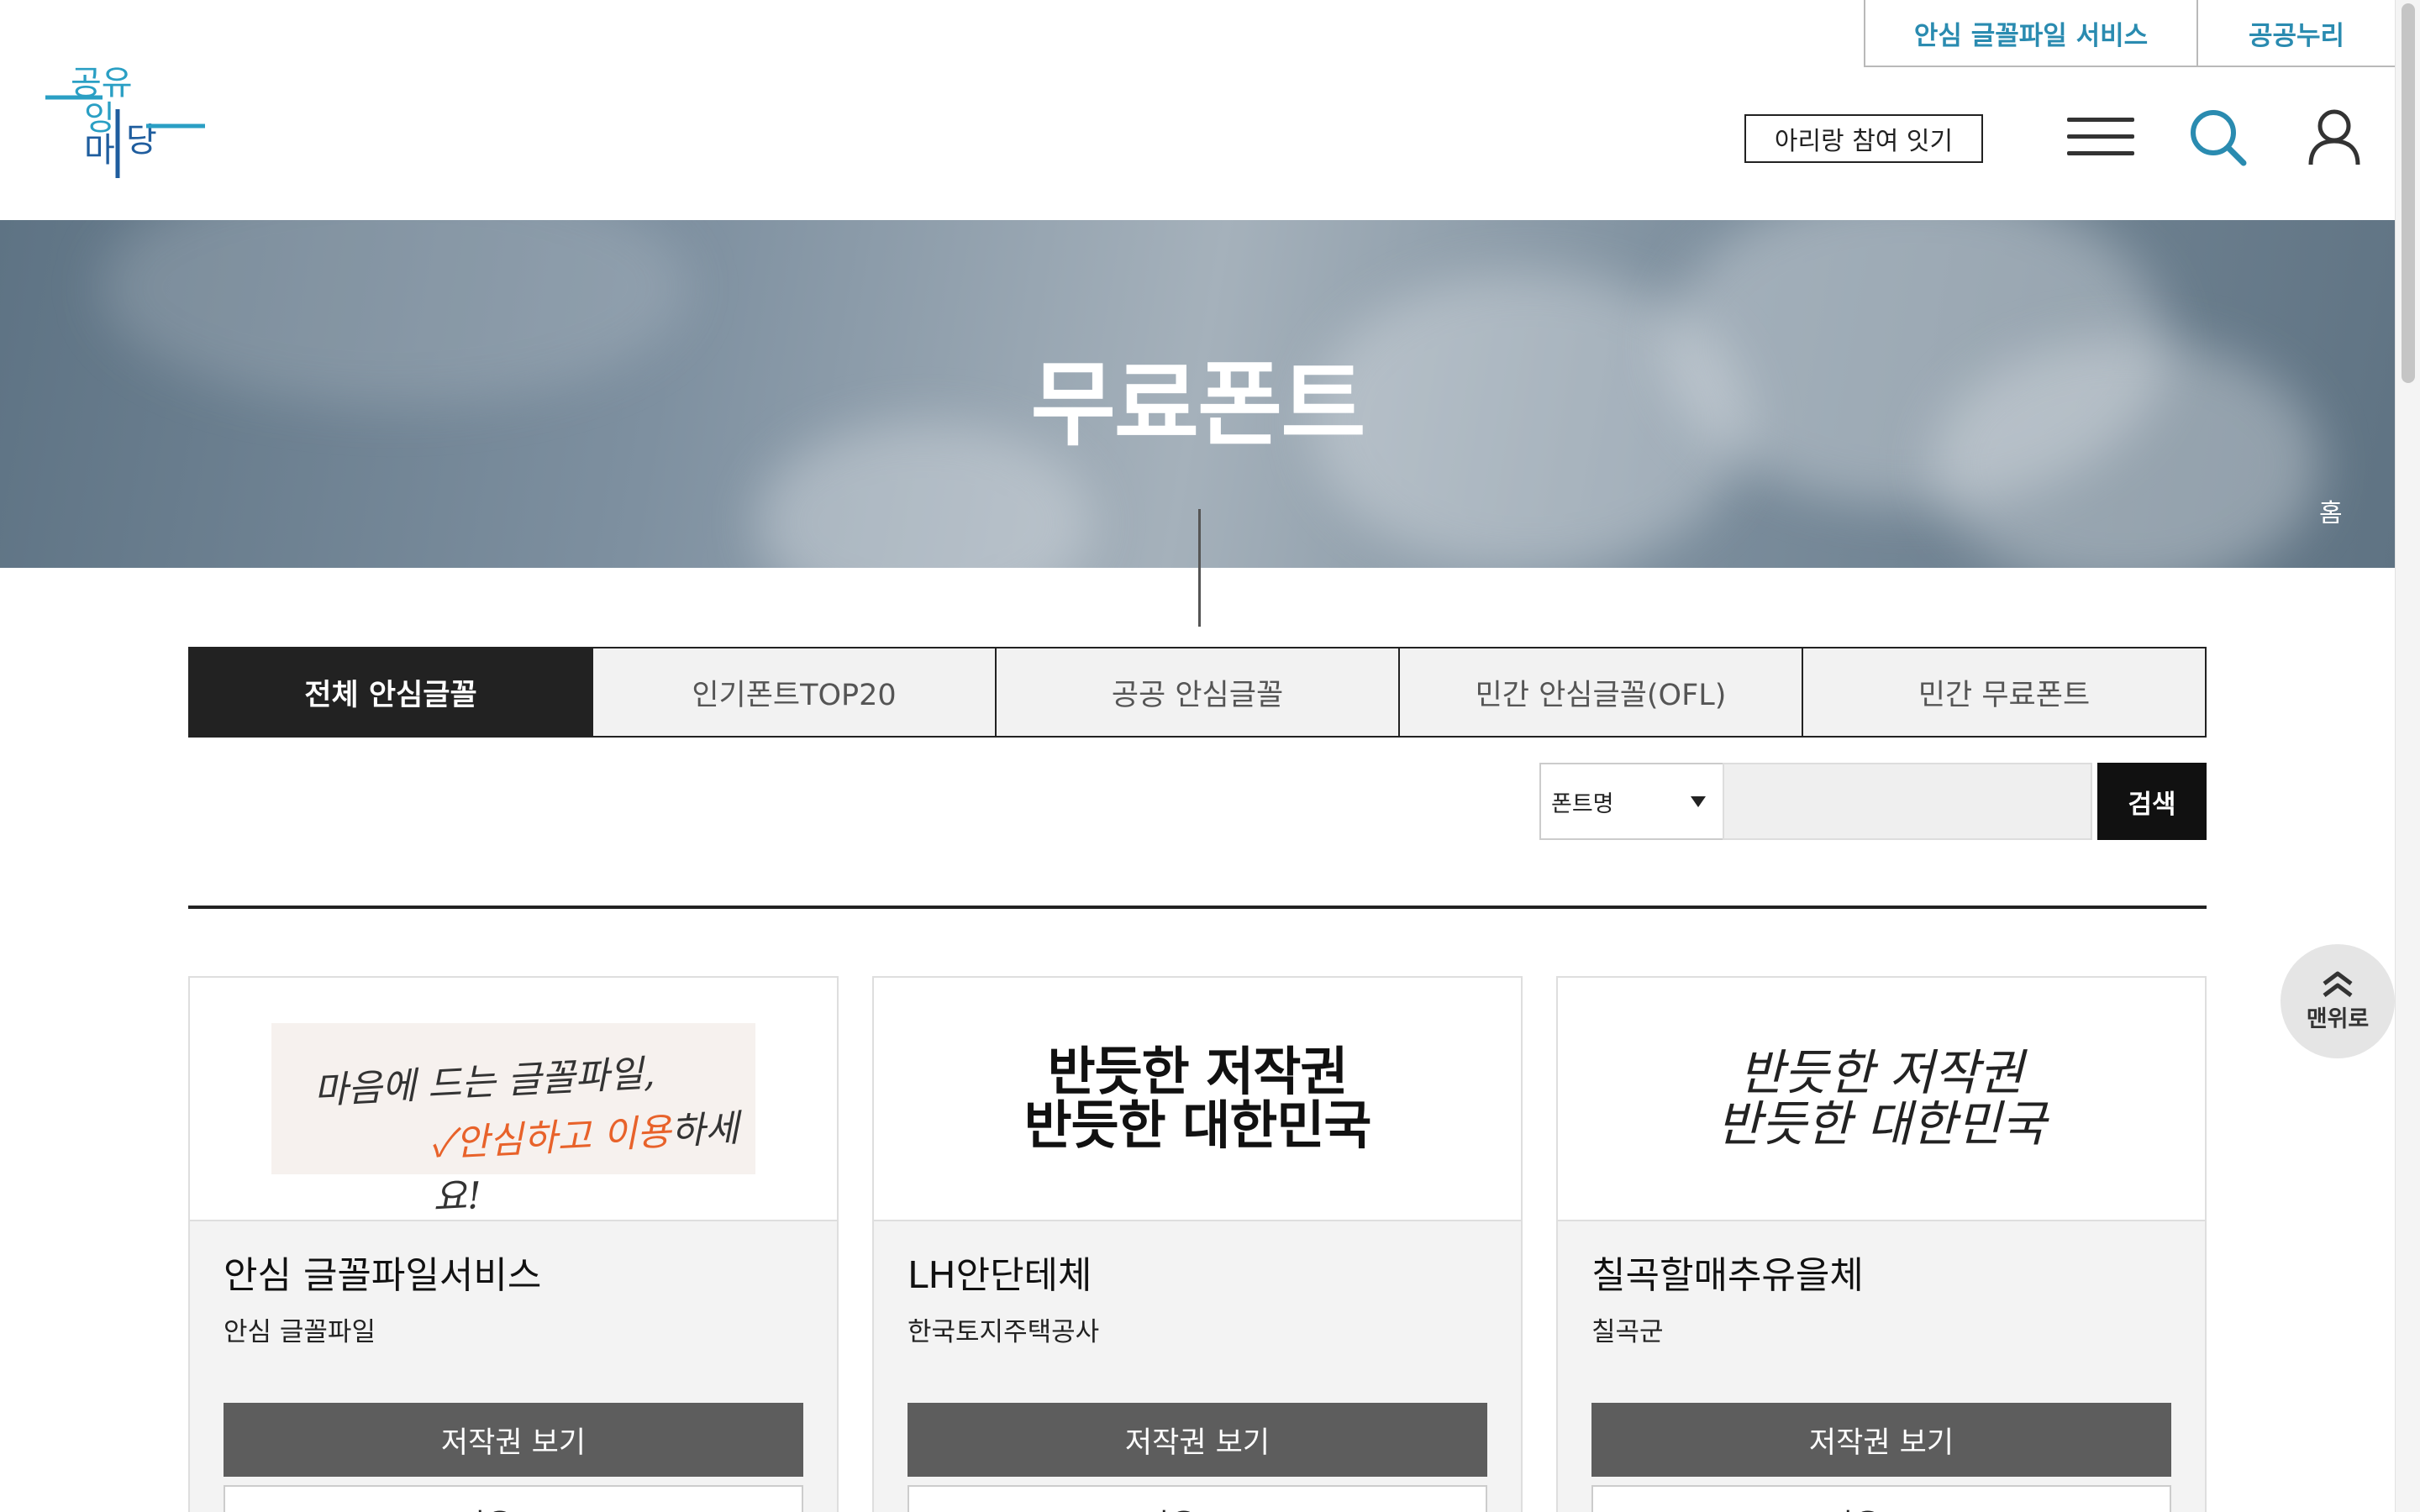 The image size is (2420, 1512). Describe the element at coordinates (1627, 1332) in the screenshot. I see `font-organization: 칠곡군` at that location.